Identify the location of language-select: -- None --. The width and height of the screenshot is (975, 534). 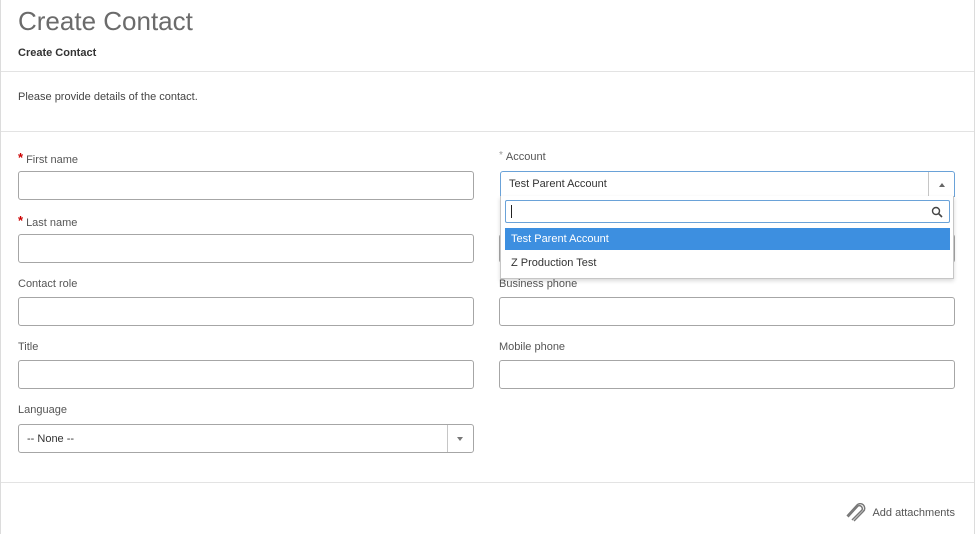
(246, 438).